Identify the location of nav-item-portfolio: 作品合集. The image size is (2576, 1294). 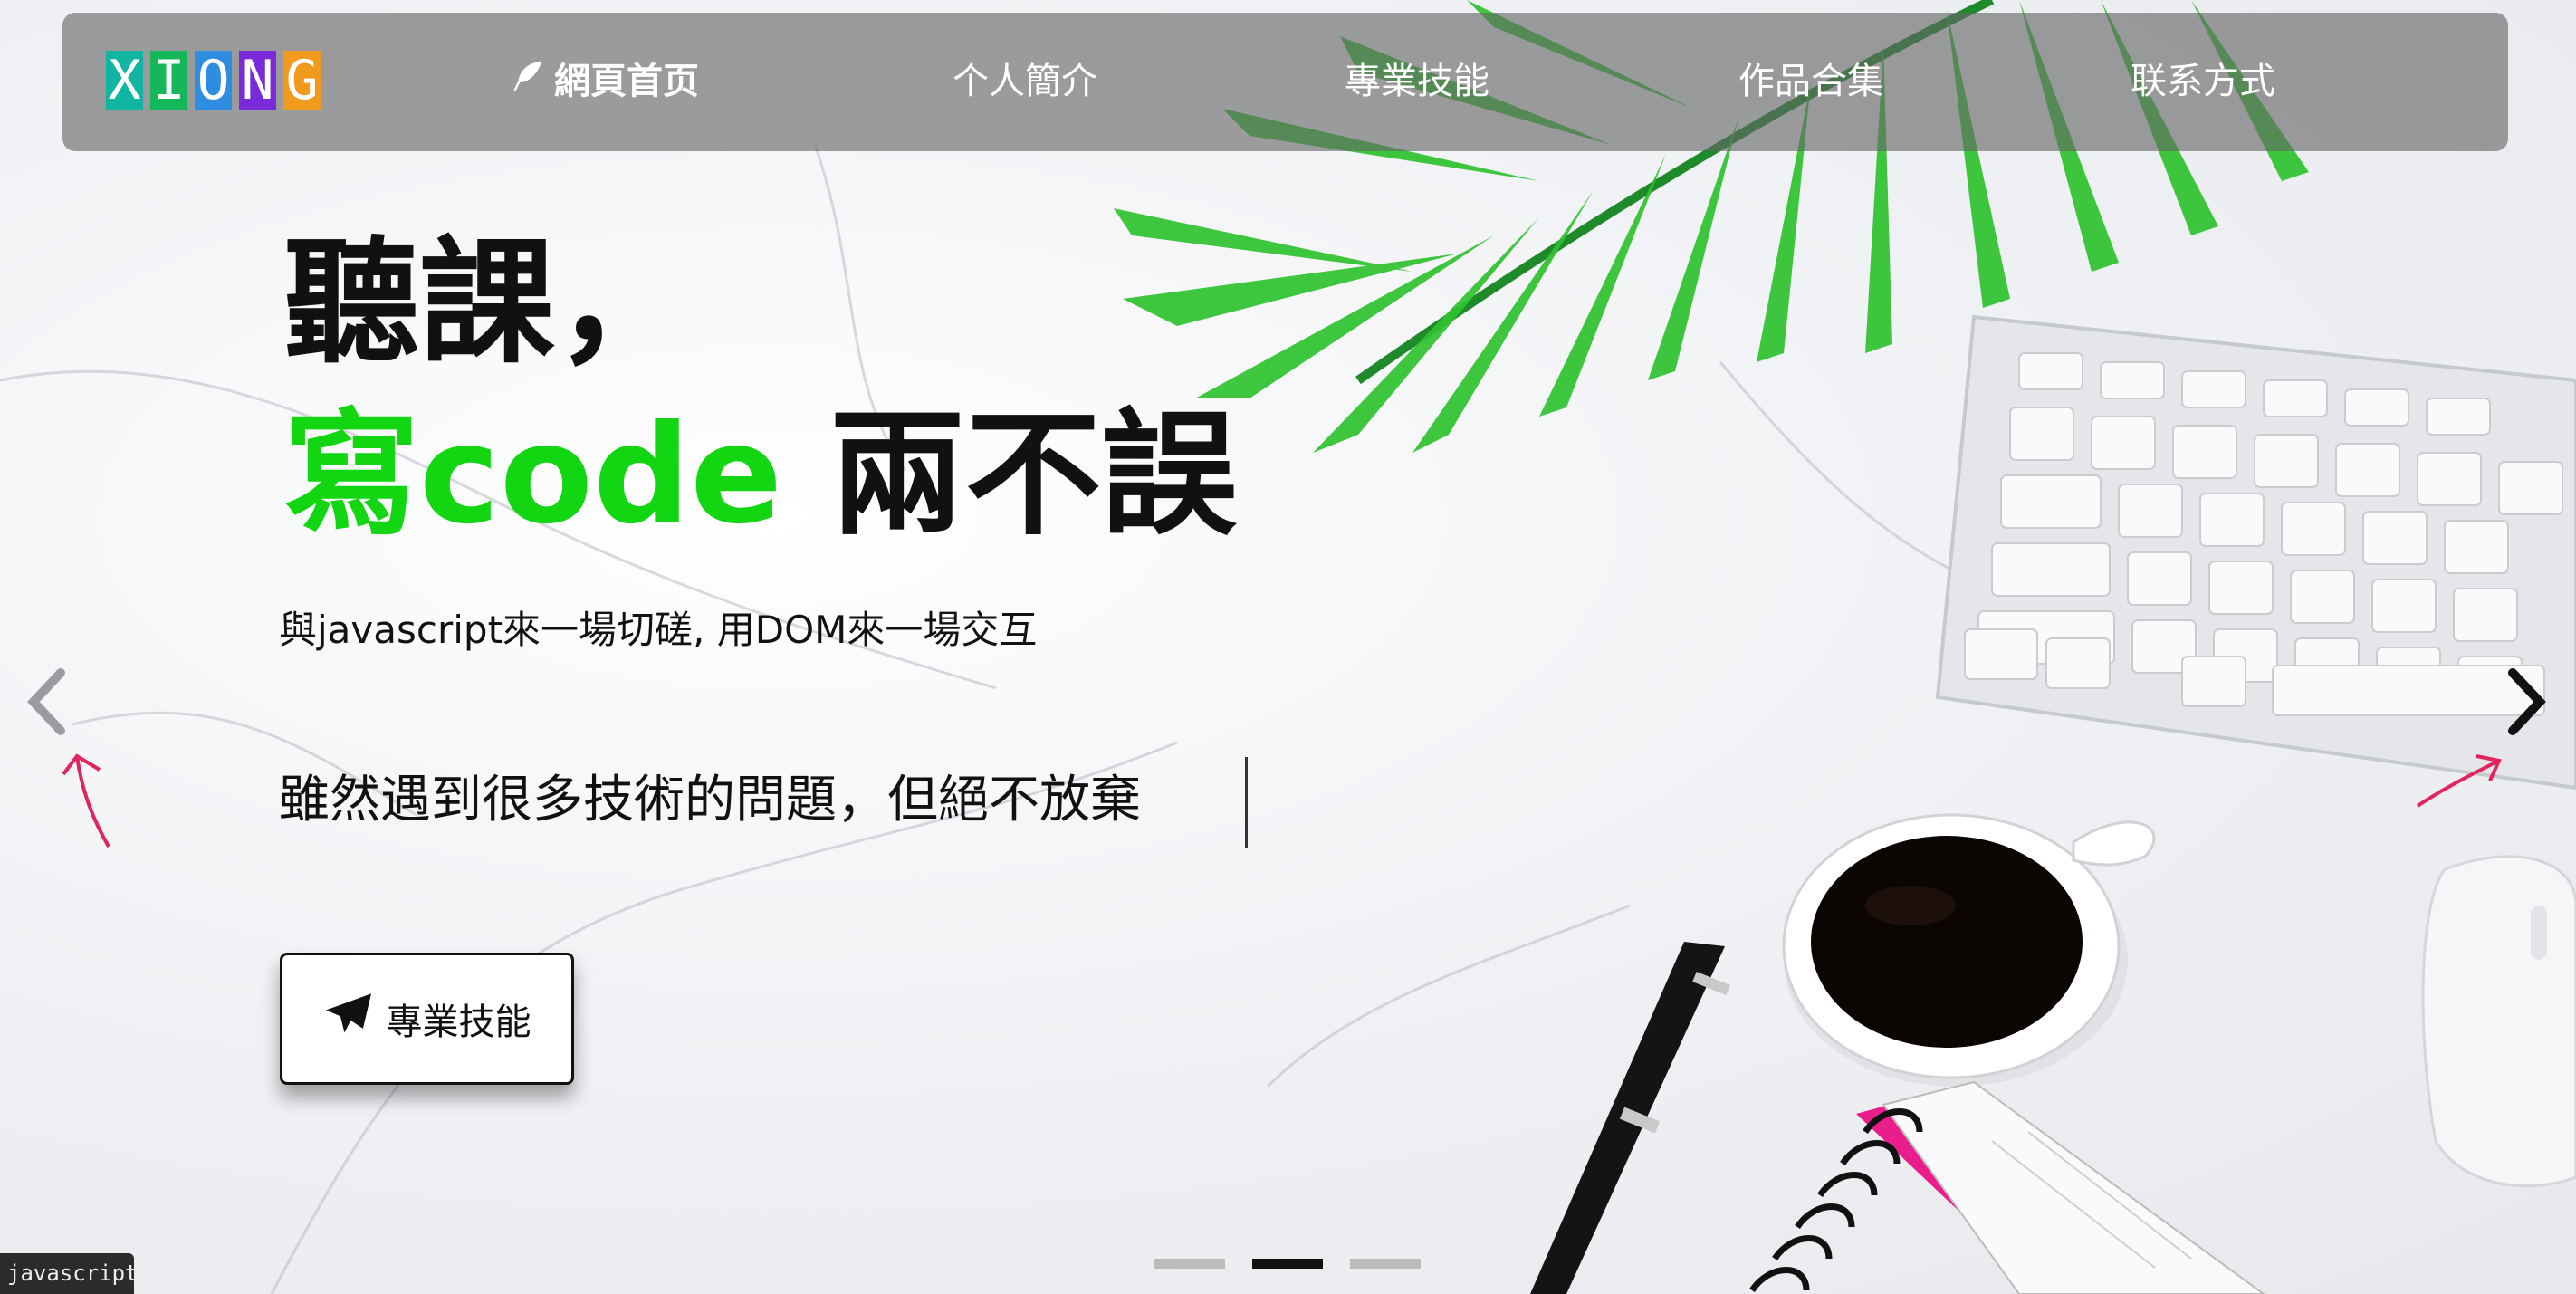
(1810, 82).